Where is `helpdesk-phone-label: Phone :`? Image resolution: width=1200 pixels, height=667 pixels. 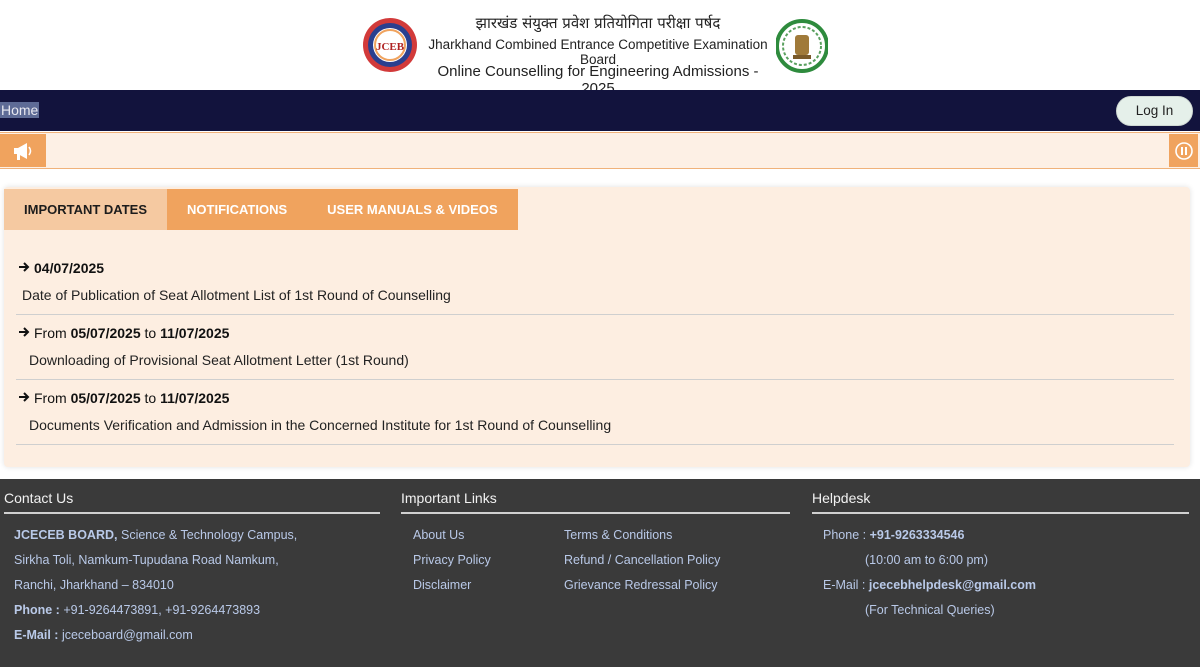
helpdesk-phone-label: Phone : is located at coordinates (845, 535).